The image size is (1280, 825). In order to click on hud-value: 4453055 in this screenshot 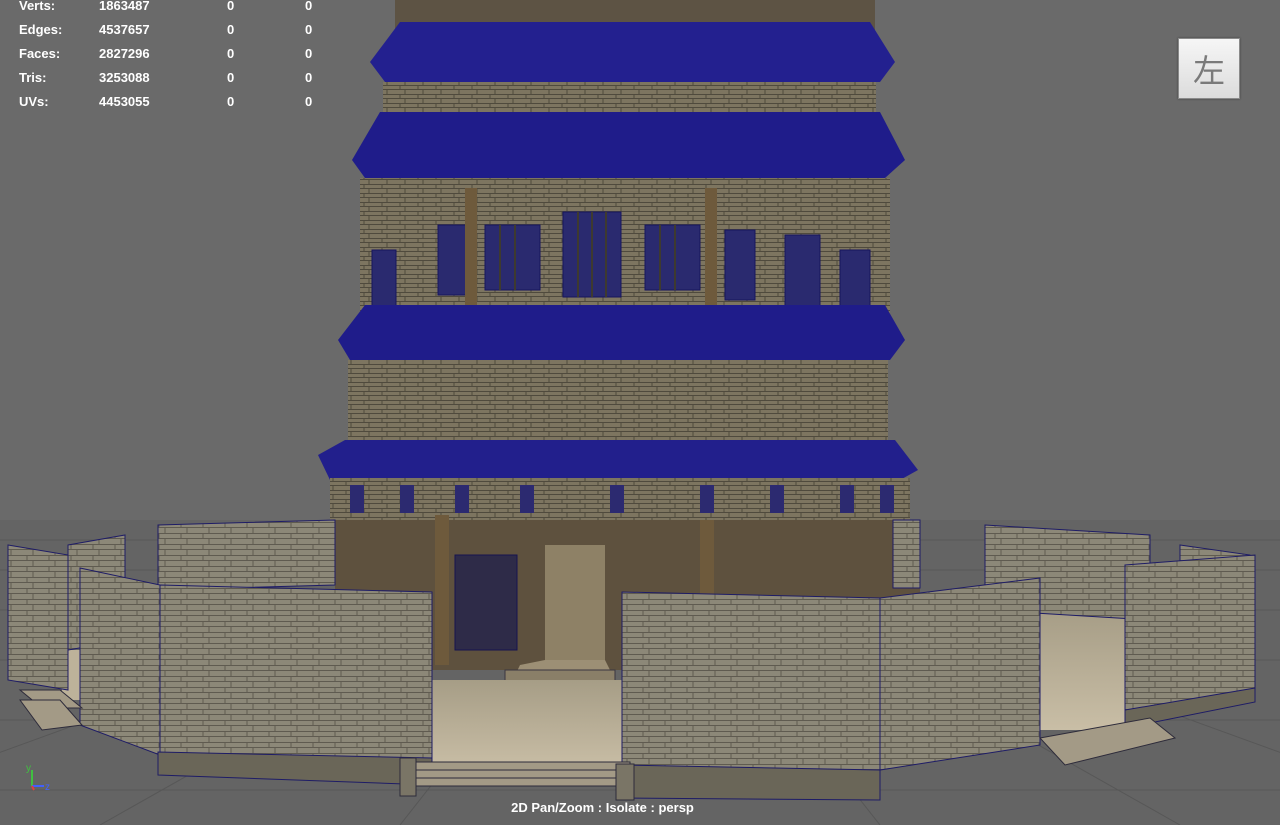, I will do `click(124, 101)`.